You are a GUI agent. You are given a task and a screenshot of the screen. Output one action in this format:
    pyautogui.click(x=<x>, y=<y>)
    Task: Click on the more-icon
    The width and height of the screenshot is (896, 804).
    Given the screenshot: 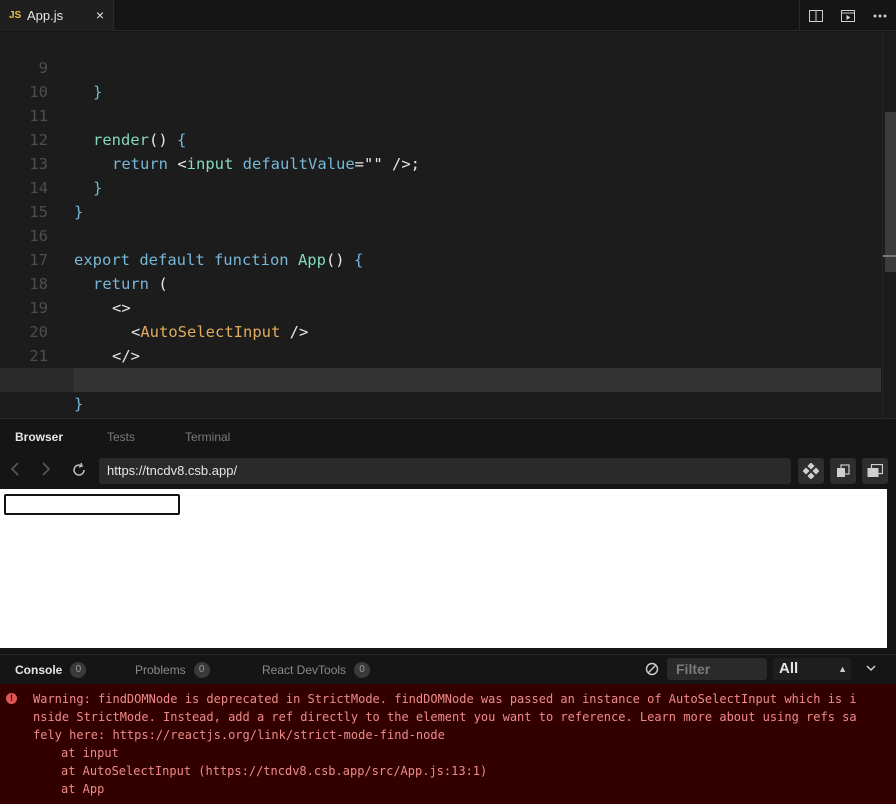 What is the action you would take?
    pyautogui.click(x=880, y=15)
    